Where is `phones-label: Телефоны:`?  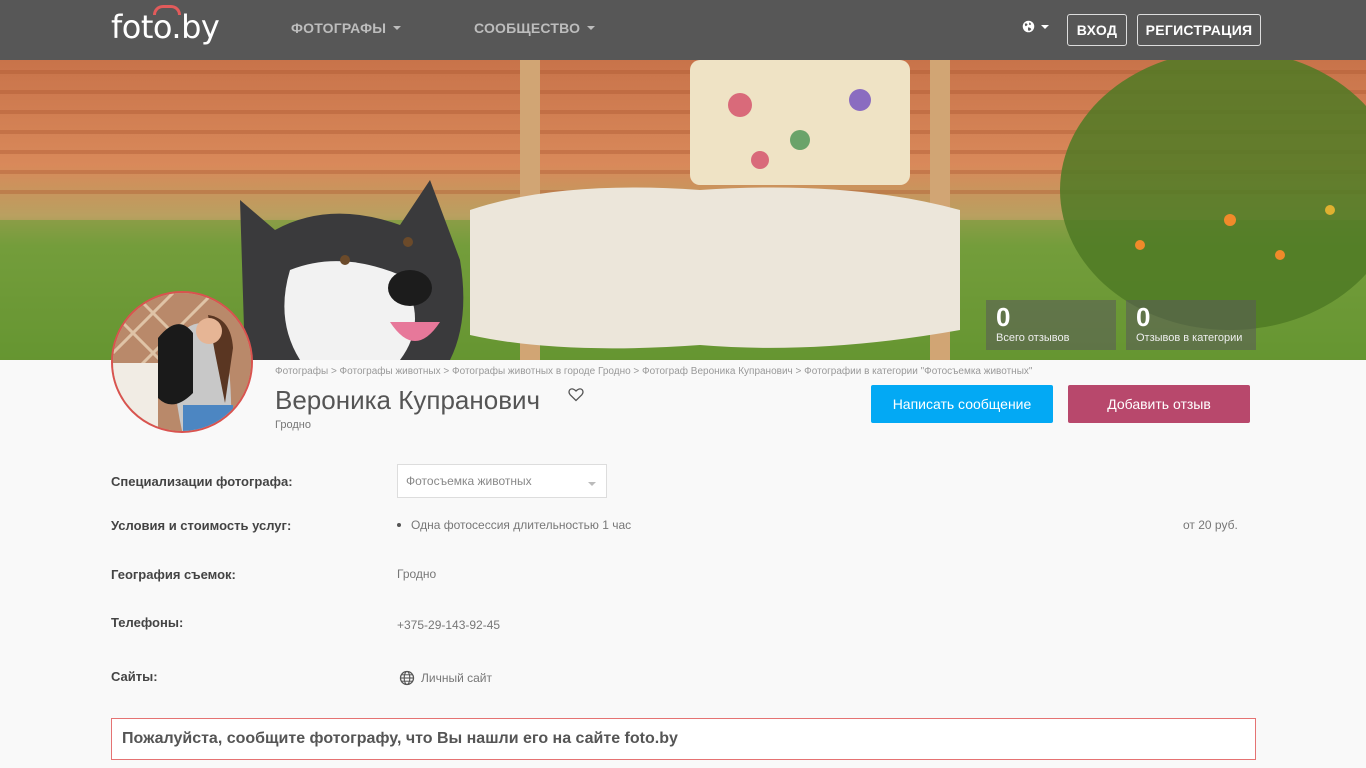 phones-label: Телефоны: is located at coordinates (147, 622).